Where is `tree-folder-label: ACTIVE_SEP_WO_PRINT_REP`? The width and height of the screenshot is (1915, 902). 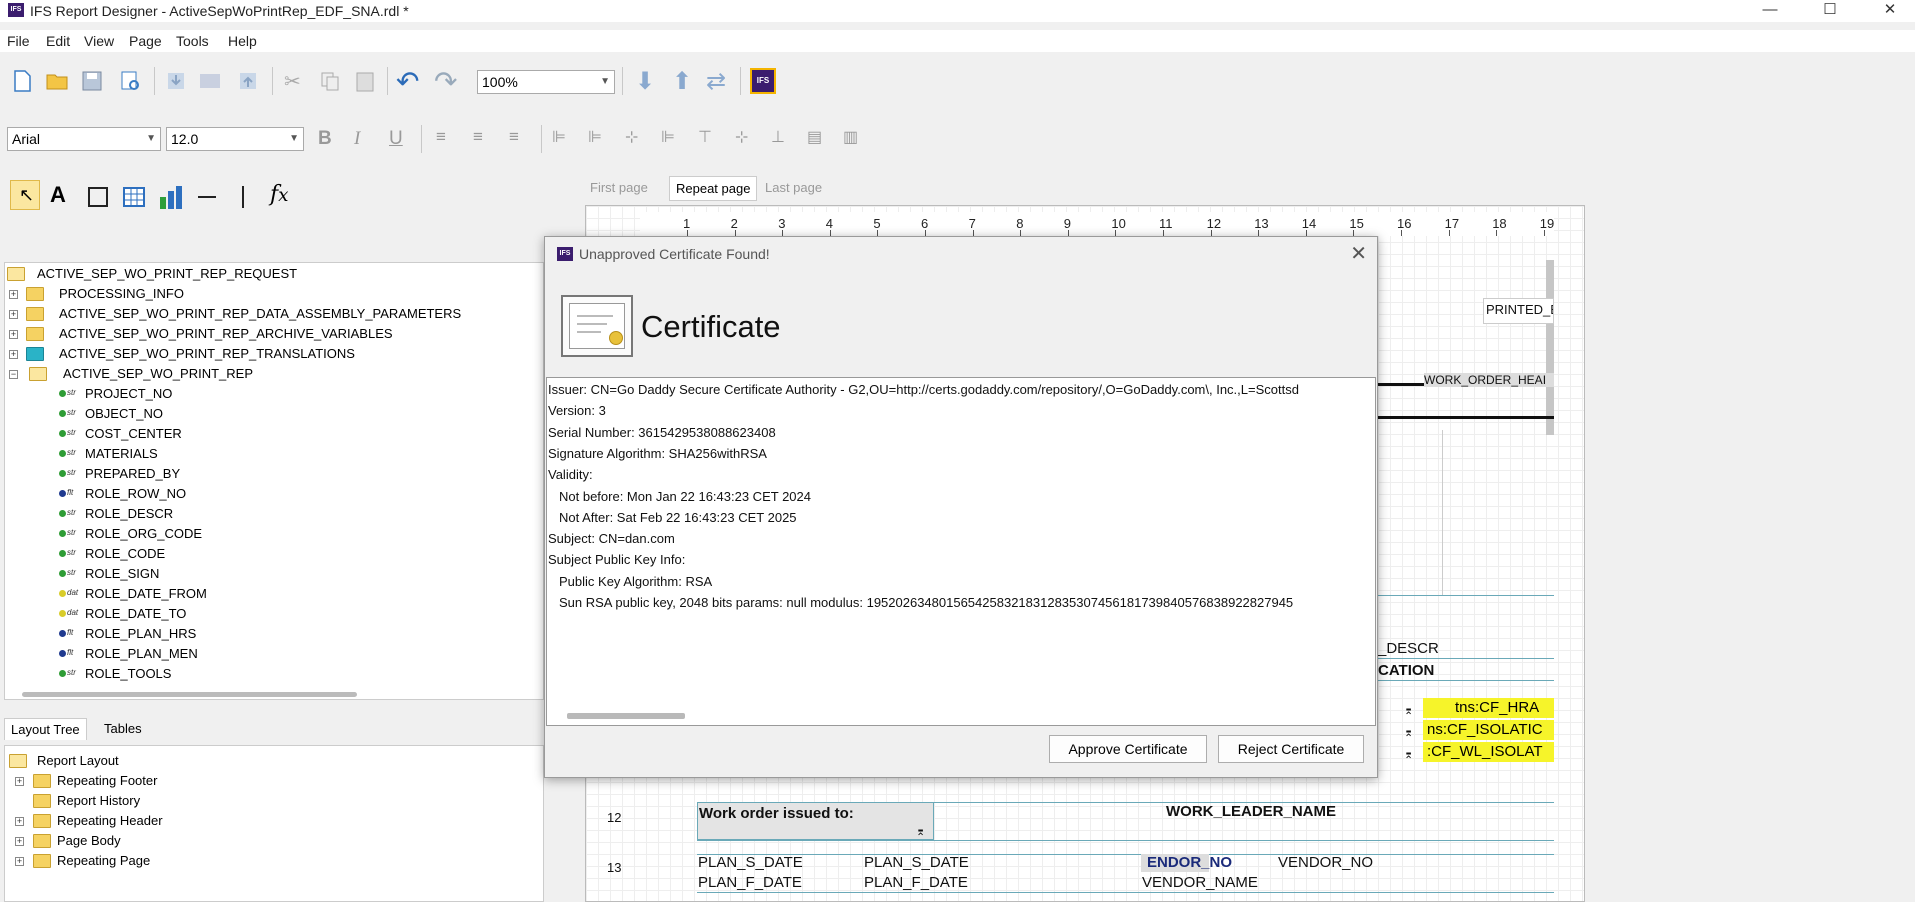
tree-folder-label: ACTIVE_SEP_WO_PRINT_REP is located at coordinates (158, 373).